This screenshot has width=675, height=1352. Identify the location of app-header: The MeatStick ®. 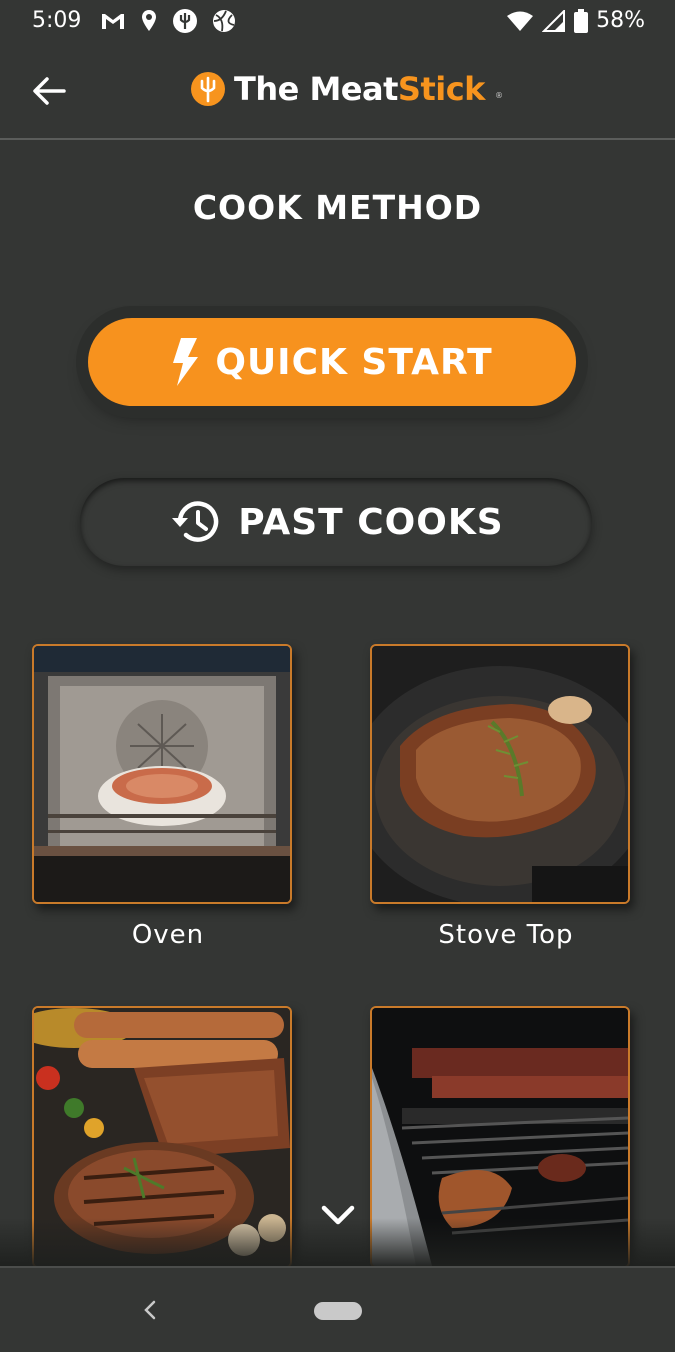
(337, 92).